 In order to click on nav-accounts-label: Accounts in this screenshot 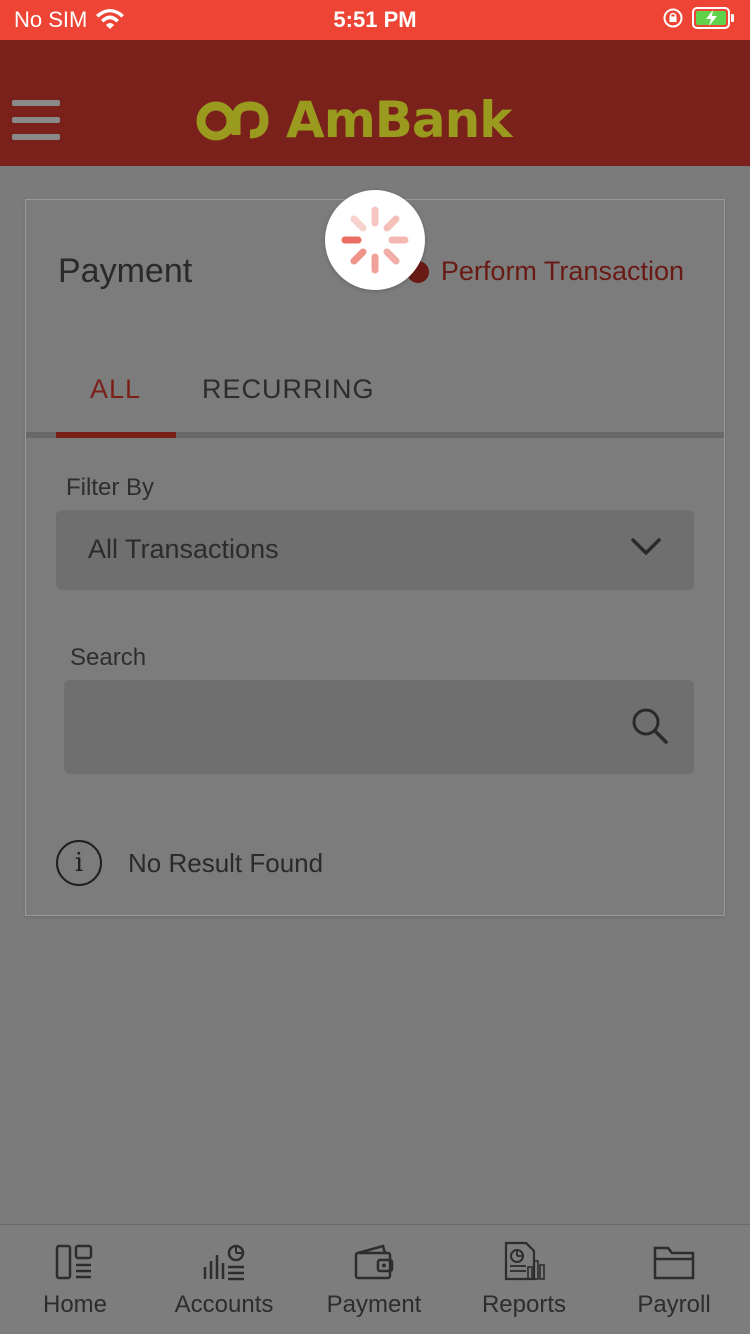, I will do `click(224, 1304)`.